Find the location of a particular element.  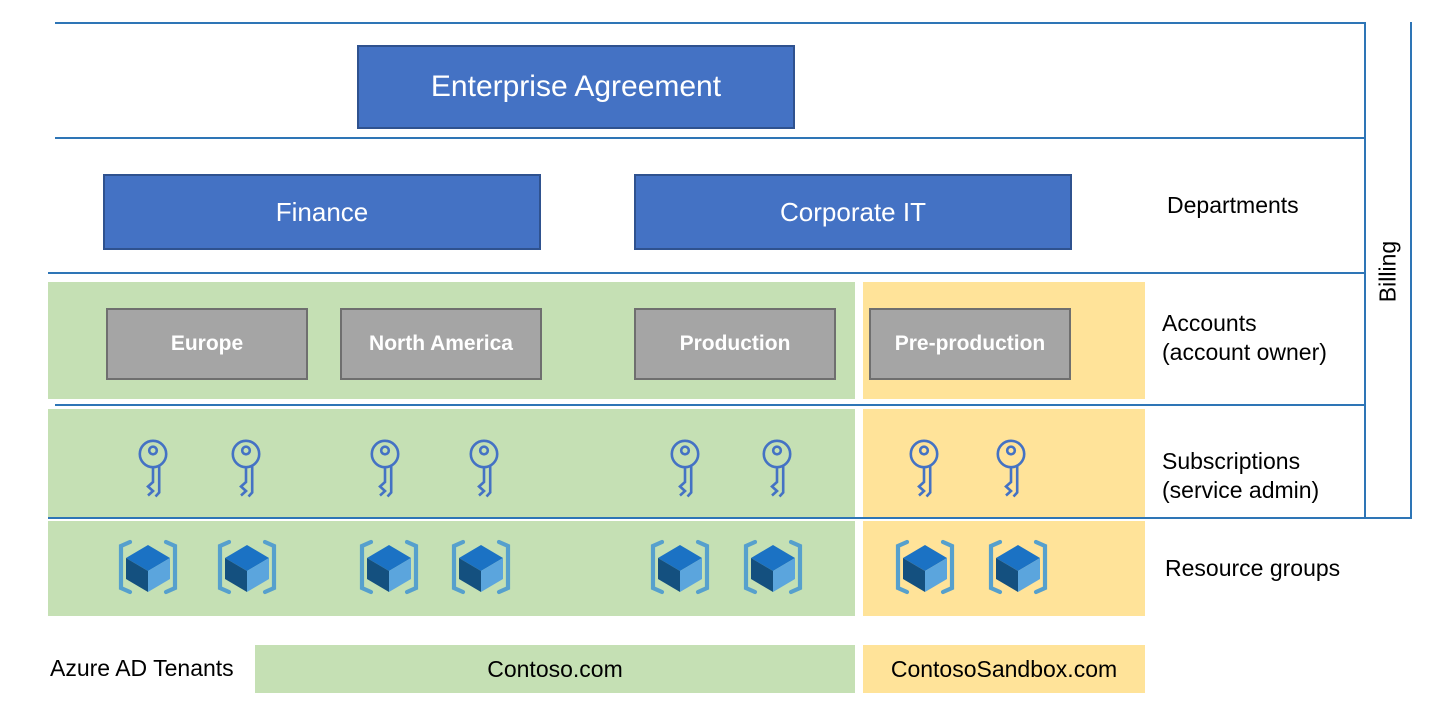

row-label-subscriptions: Subscriptions (service admin) is located at coordinates (1241, 476).